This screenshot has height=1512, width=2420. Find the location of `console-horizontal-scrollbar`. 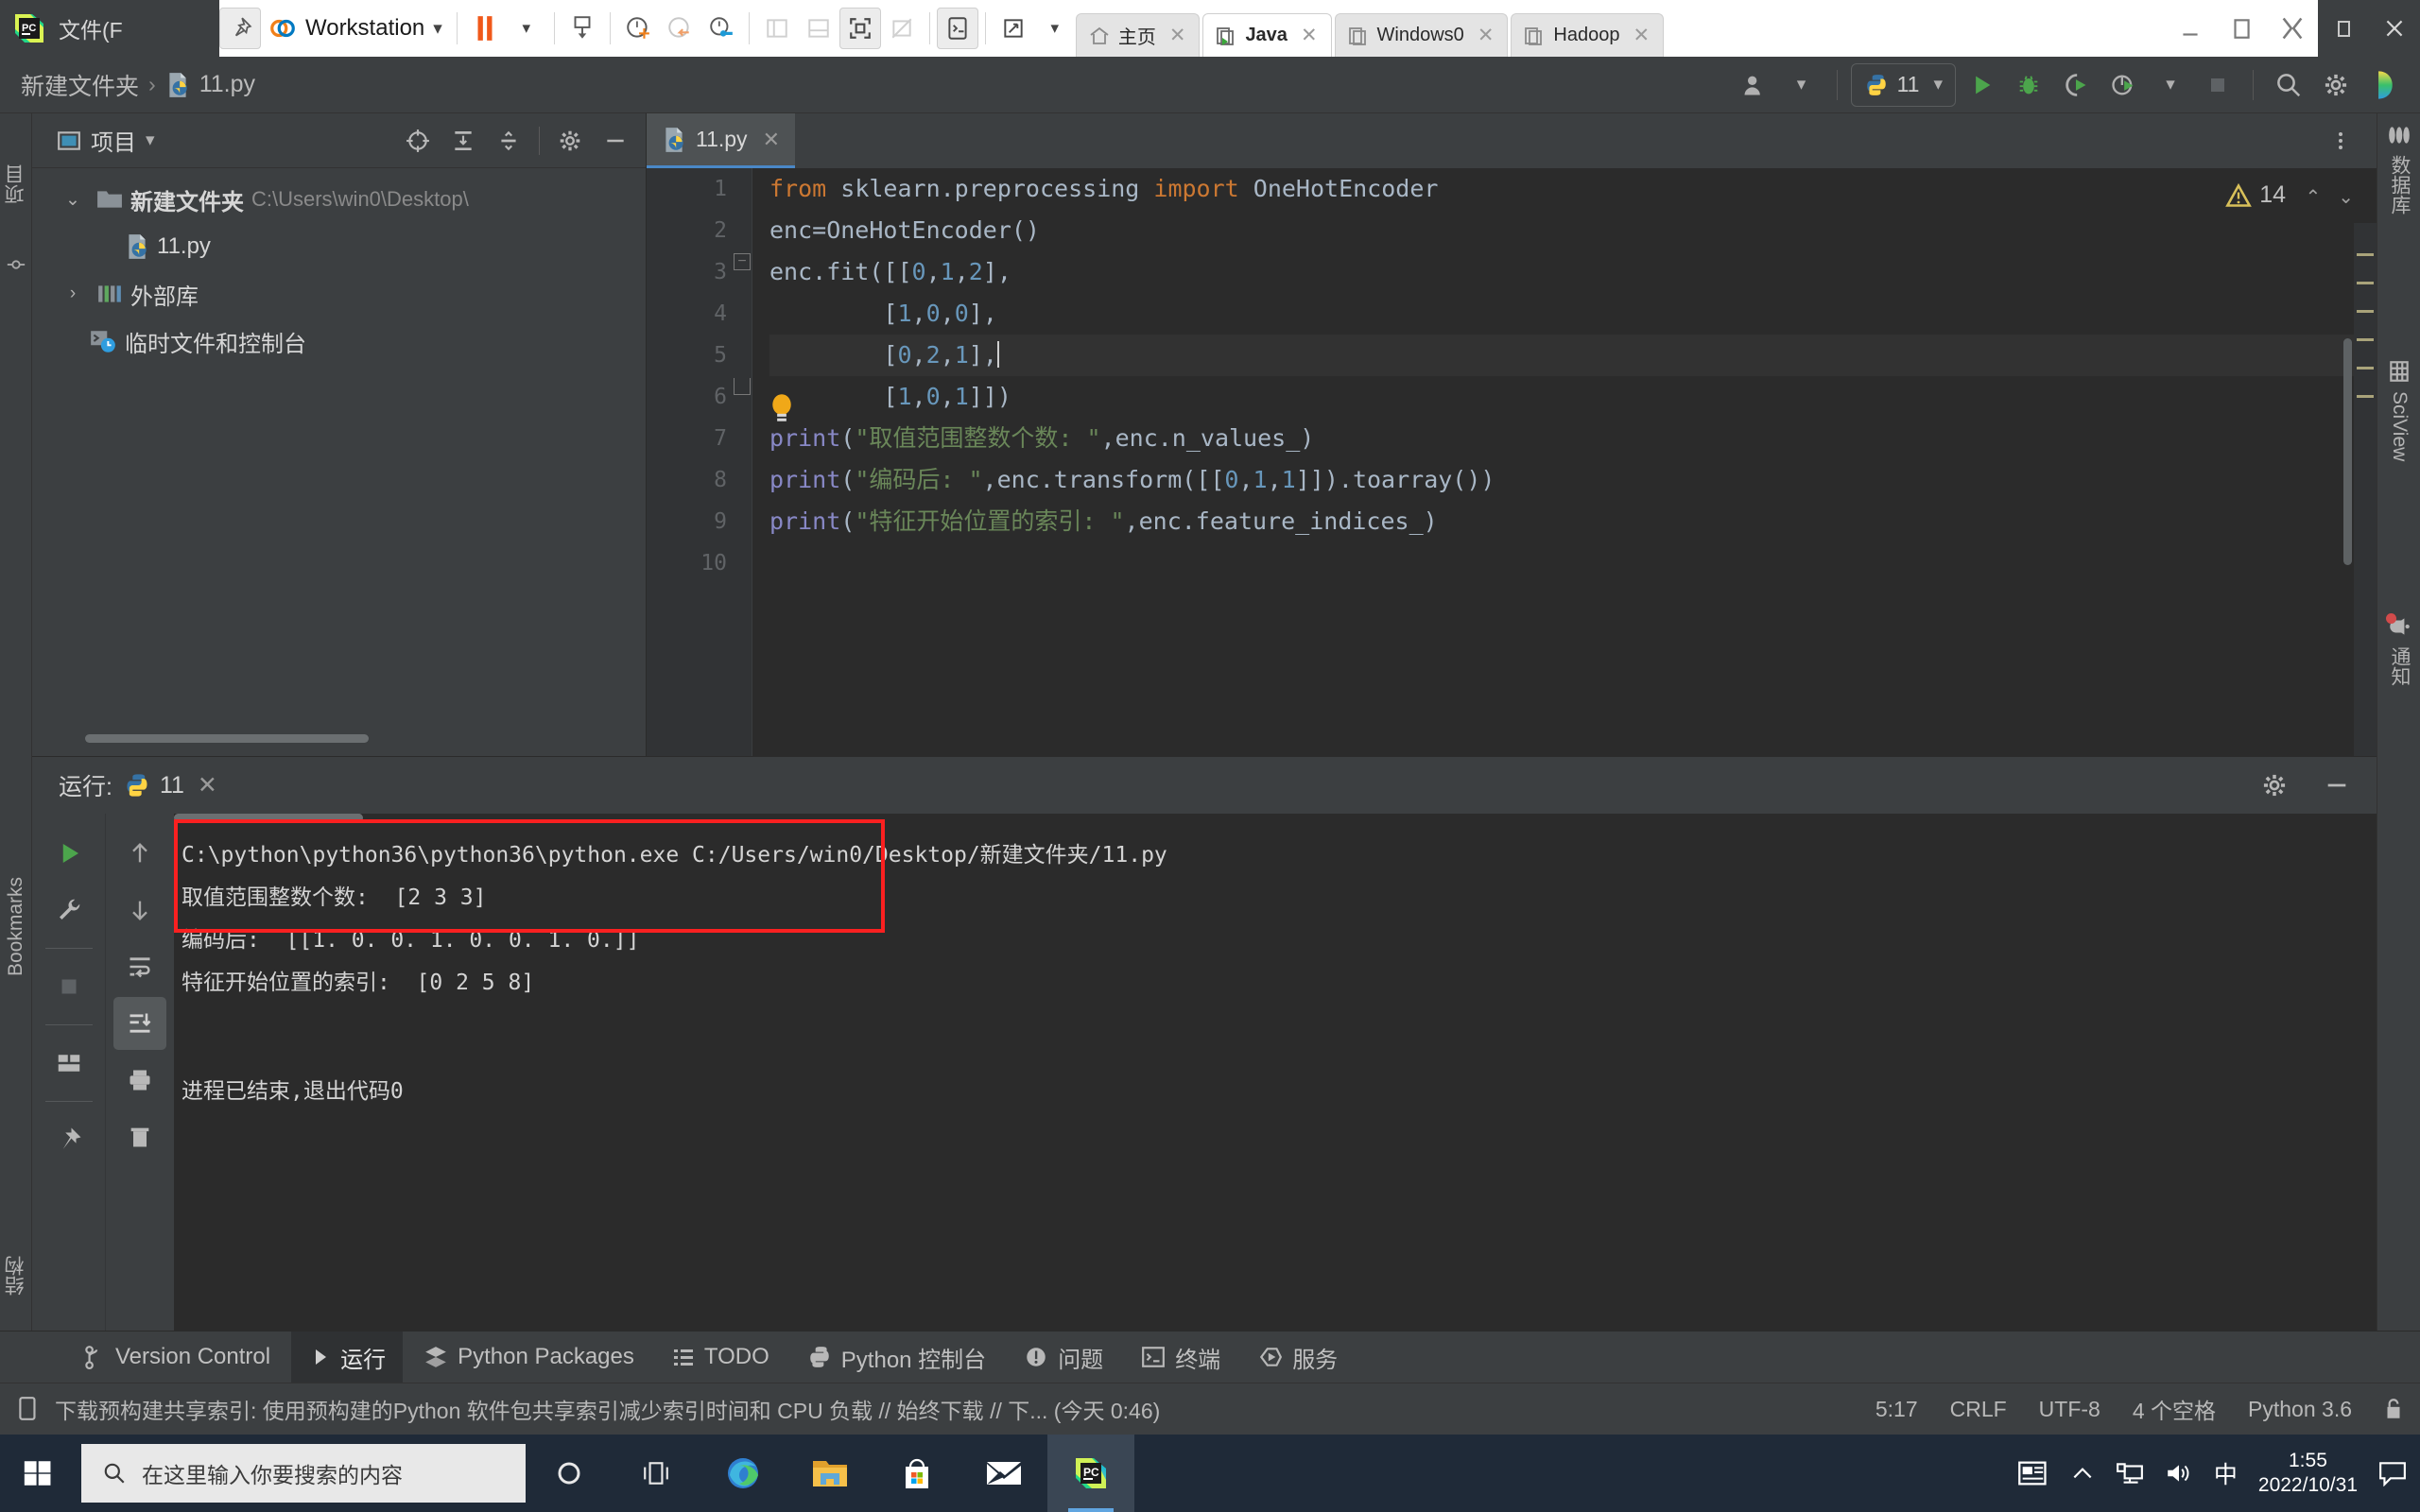

console-horizontal-scrollbar is located at coordinates (268, 818).